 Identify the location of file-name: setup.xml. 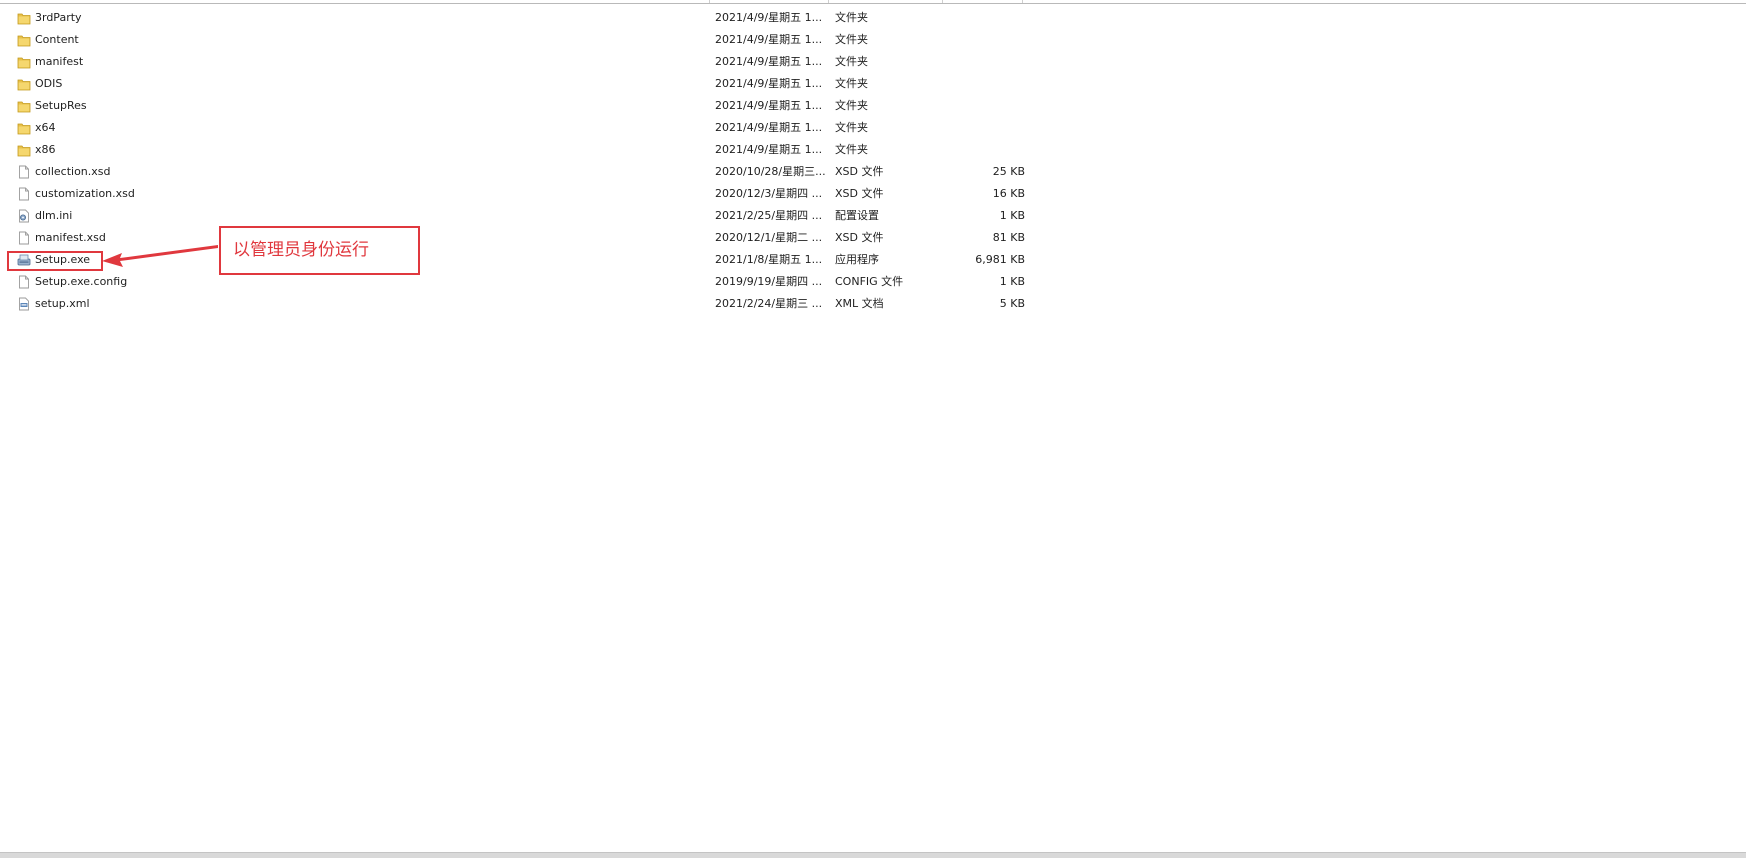
(62, 303).